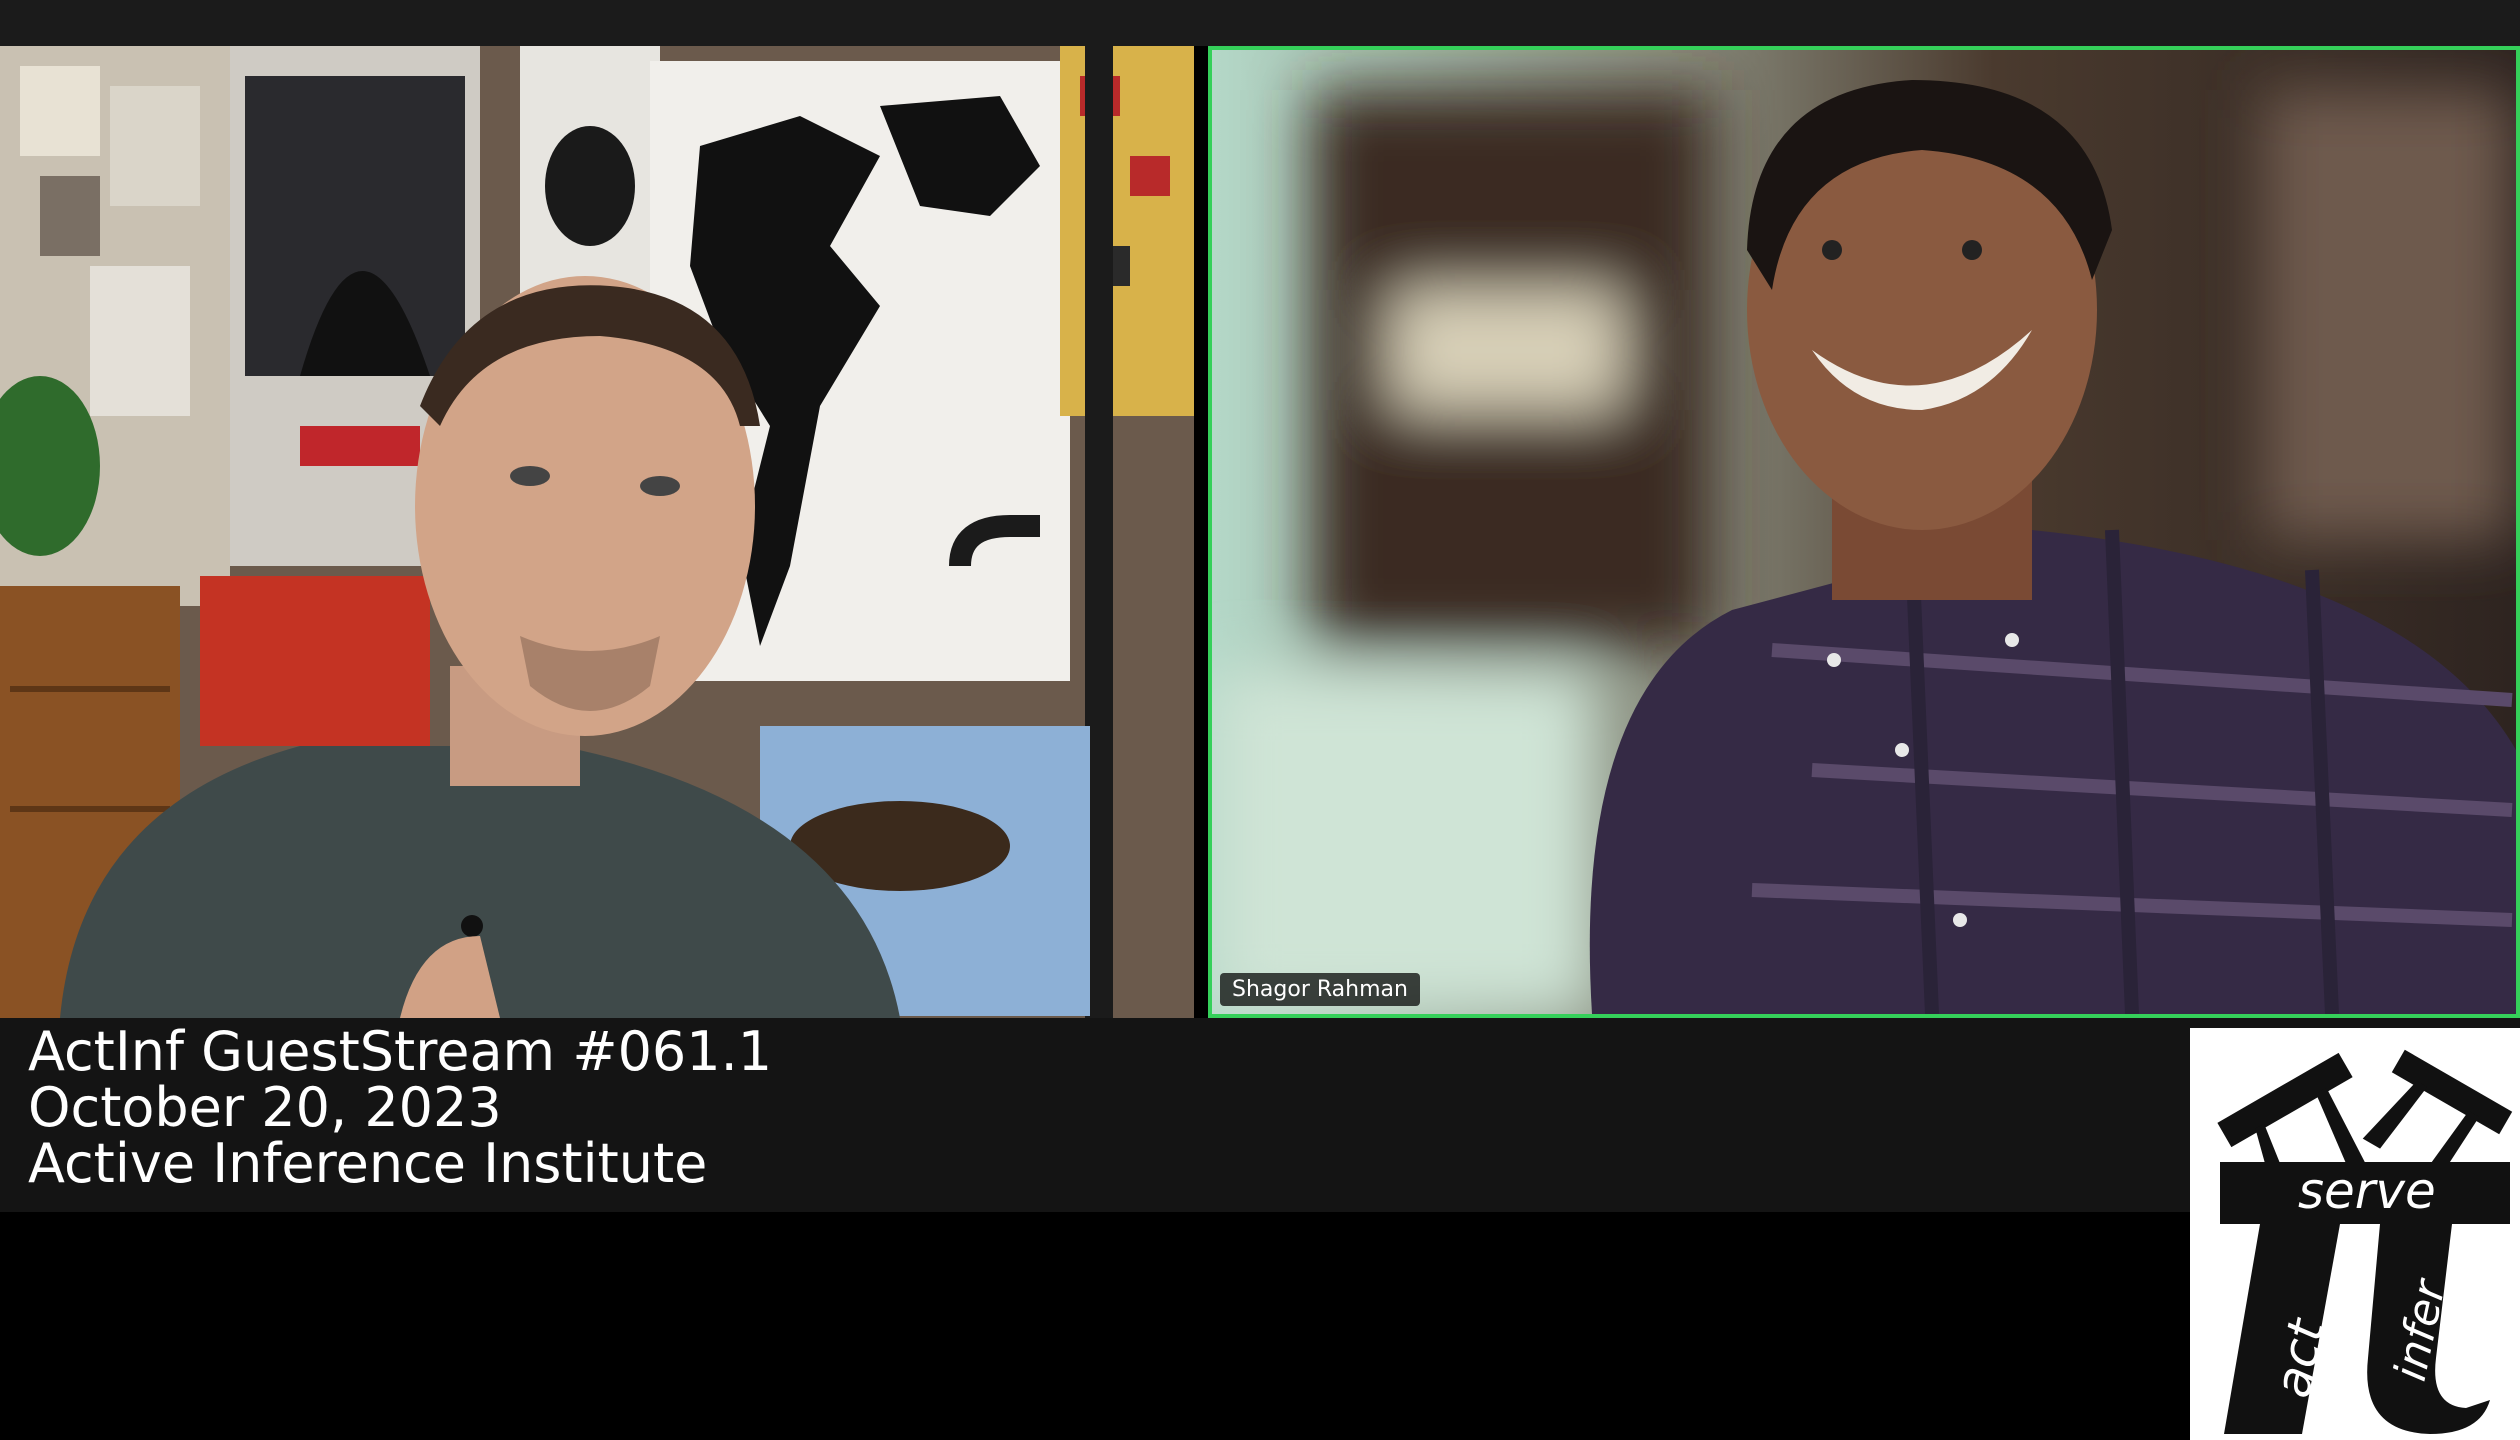 Image resolution: width=2520 pixels, height=1440 pixels. I want to click on institute-logo: serve act infer, so click(2355, 1234).